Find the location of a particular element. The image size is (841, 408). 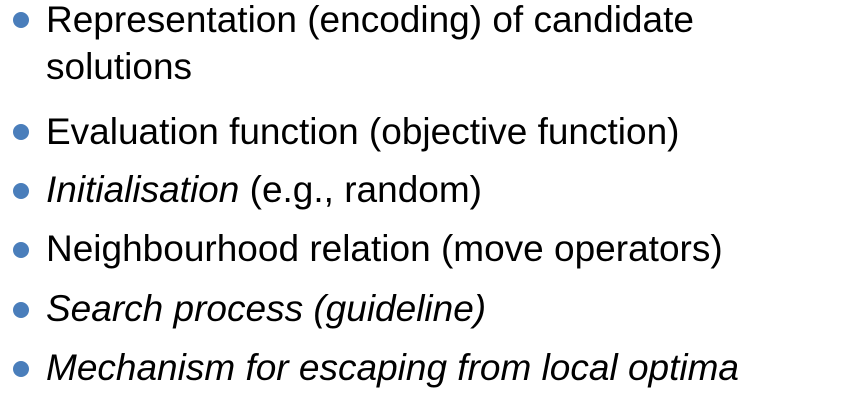

list-item-text: Mechanism for escaping from local optima is located at coordinates (393, 367).